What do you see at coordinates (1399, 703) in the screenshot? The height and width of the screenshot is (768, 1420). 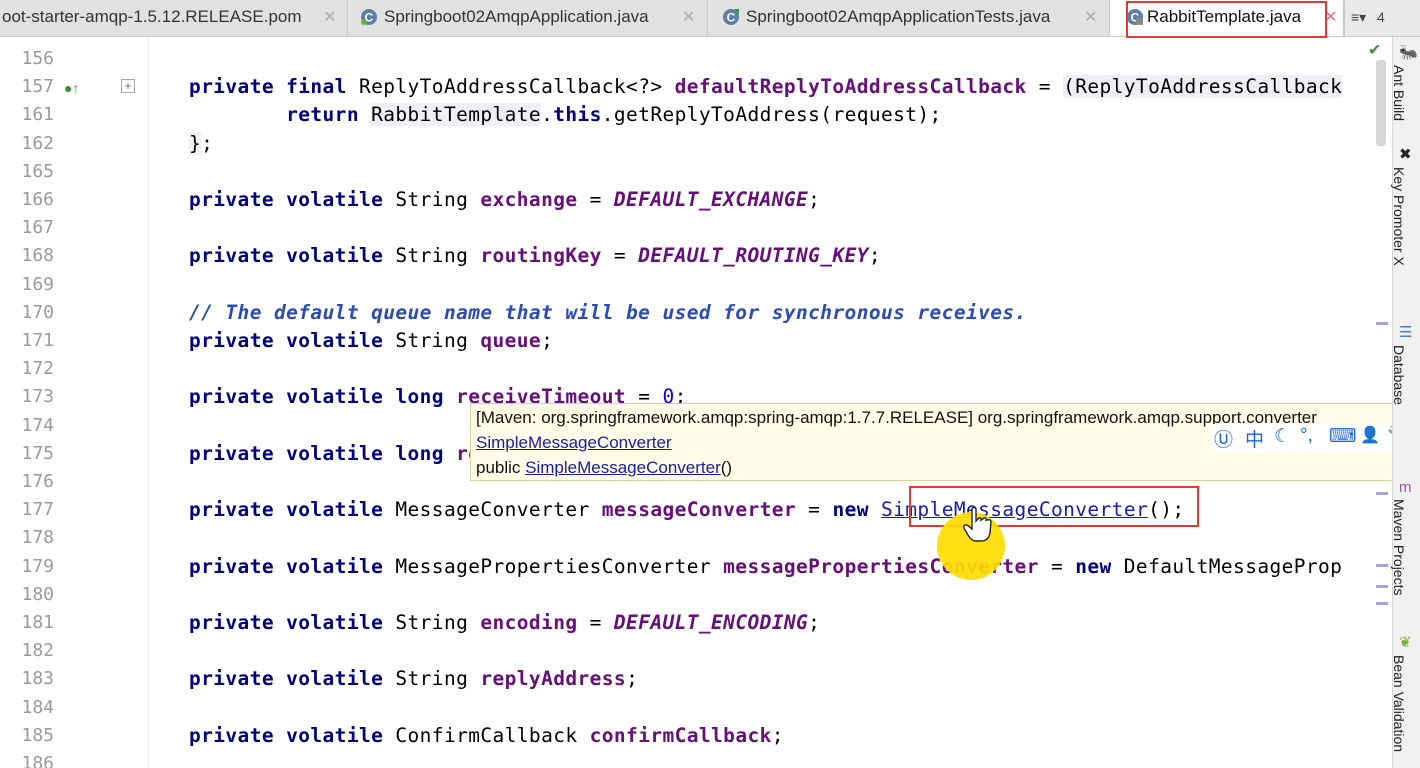 I see `bean-validation-panel: Bean Validation` at bounding box center [1399, 703].